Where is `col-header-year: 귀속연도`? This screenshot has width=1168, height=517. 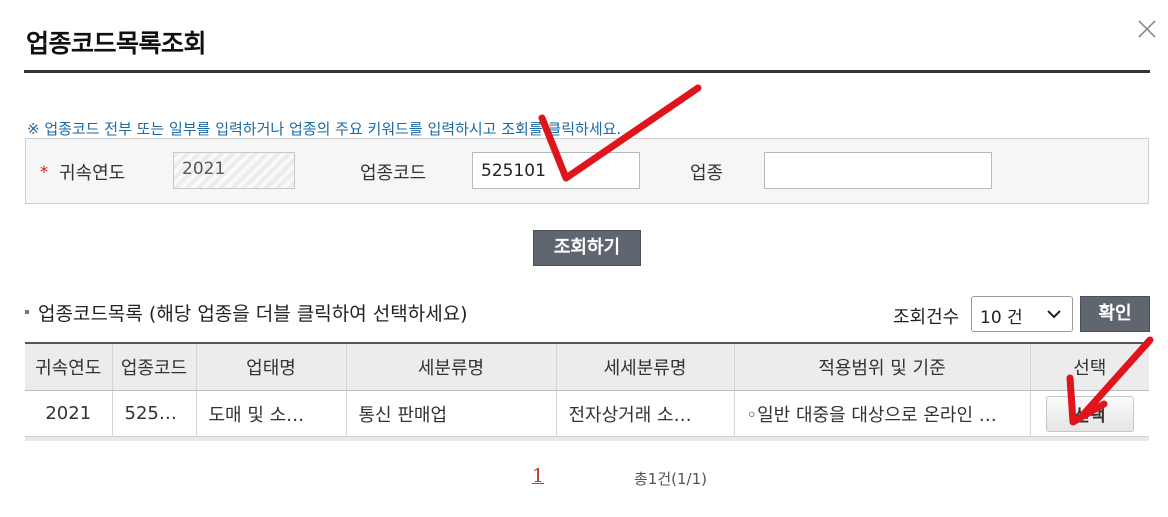
col-header-year: 귀속연도 is located at coordinates (68, 366).